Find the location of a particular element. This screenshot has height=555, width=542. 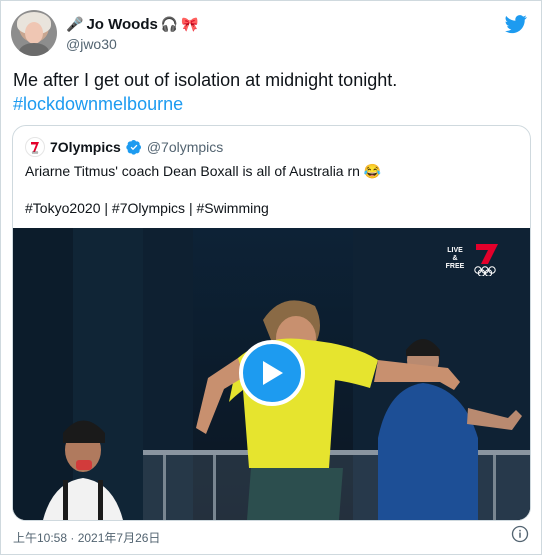

author-name-row: 🎤 Jo Woods 🎧 🎀 is located at coordinates (132, 24).